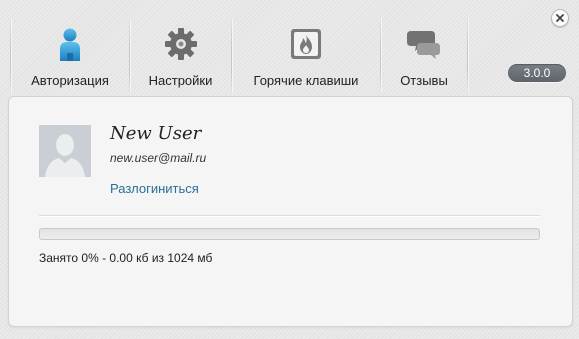 This screenshot has height=339, width=579. I want to click on avatar, so click(65, 151).